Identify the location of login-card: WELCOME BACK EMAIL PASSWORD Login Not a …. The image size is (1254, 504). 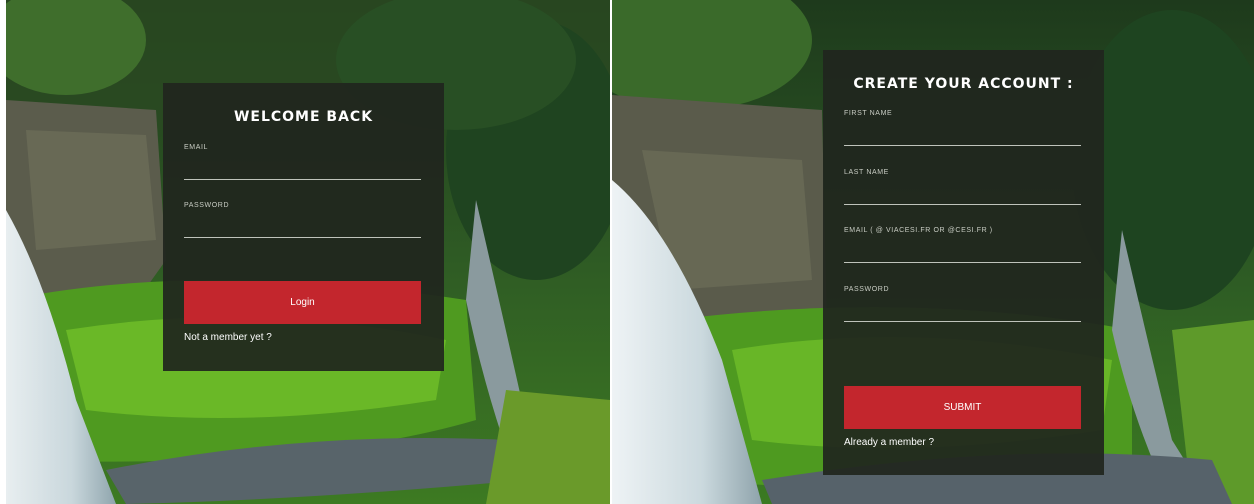
(303, 227).